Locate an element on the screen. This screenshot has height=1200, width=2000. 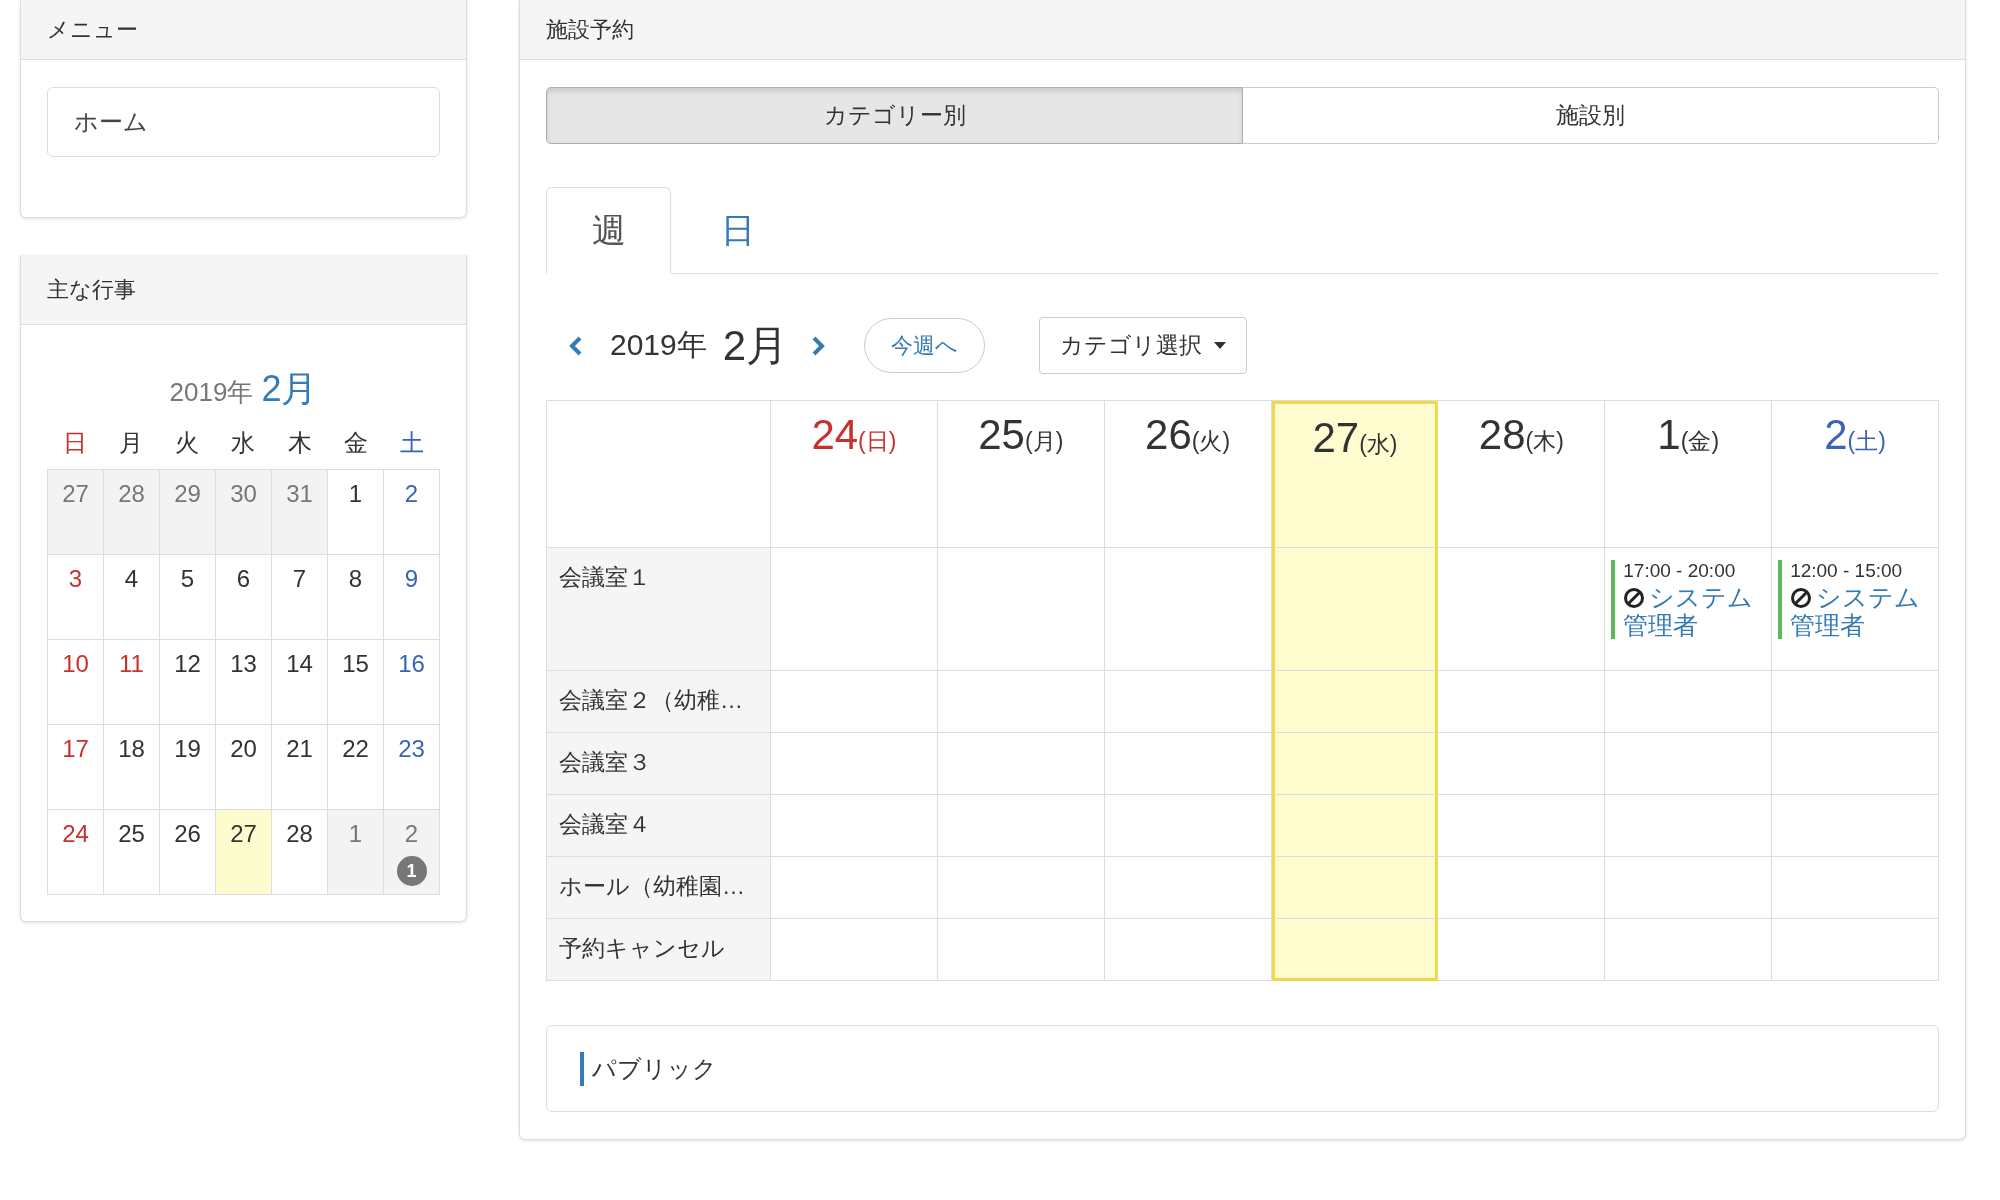
date-number: 27 is located at coordinates (1336, 438).